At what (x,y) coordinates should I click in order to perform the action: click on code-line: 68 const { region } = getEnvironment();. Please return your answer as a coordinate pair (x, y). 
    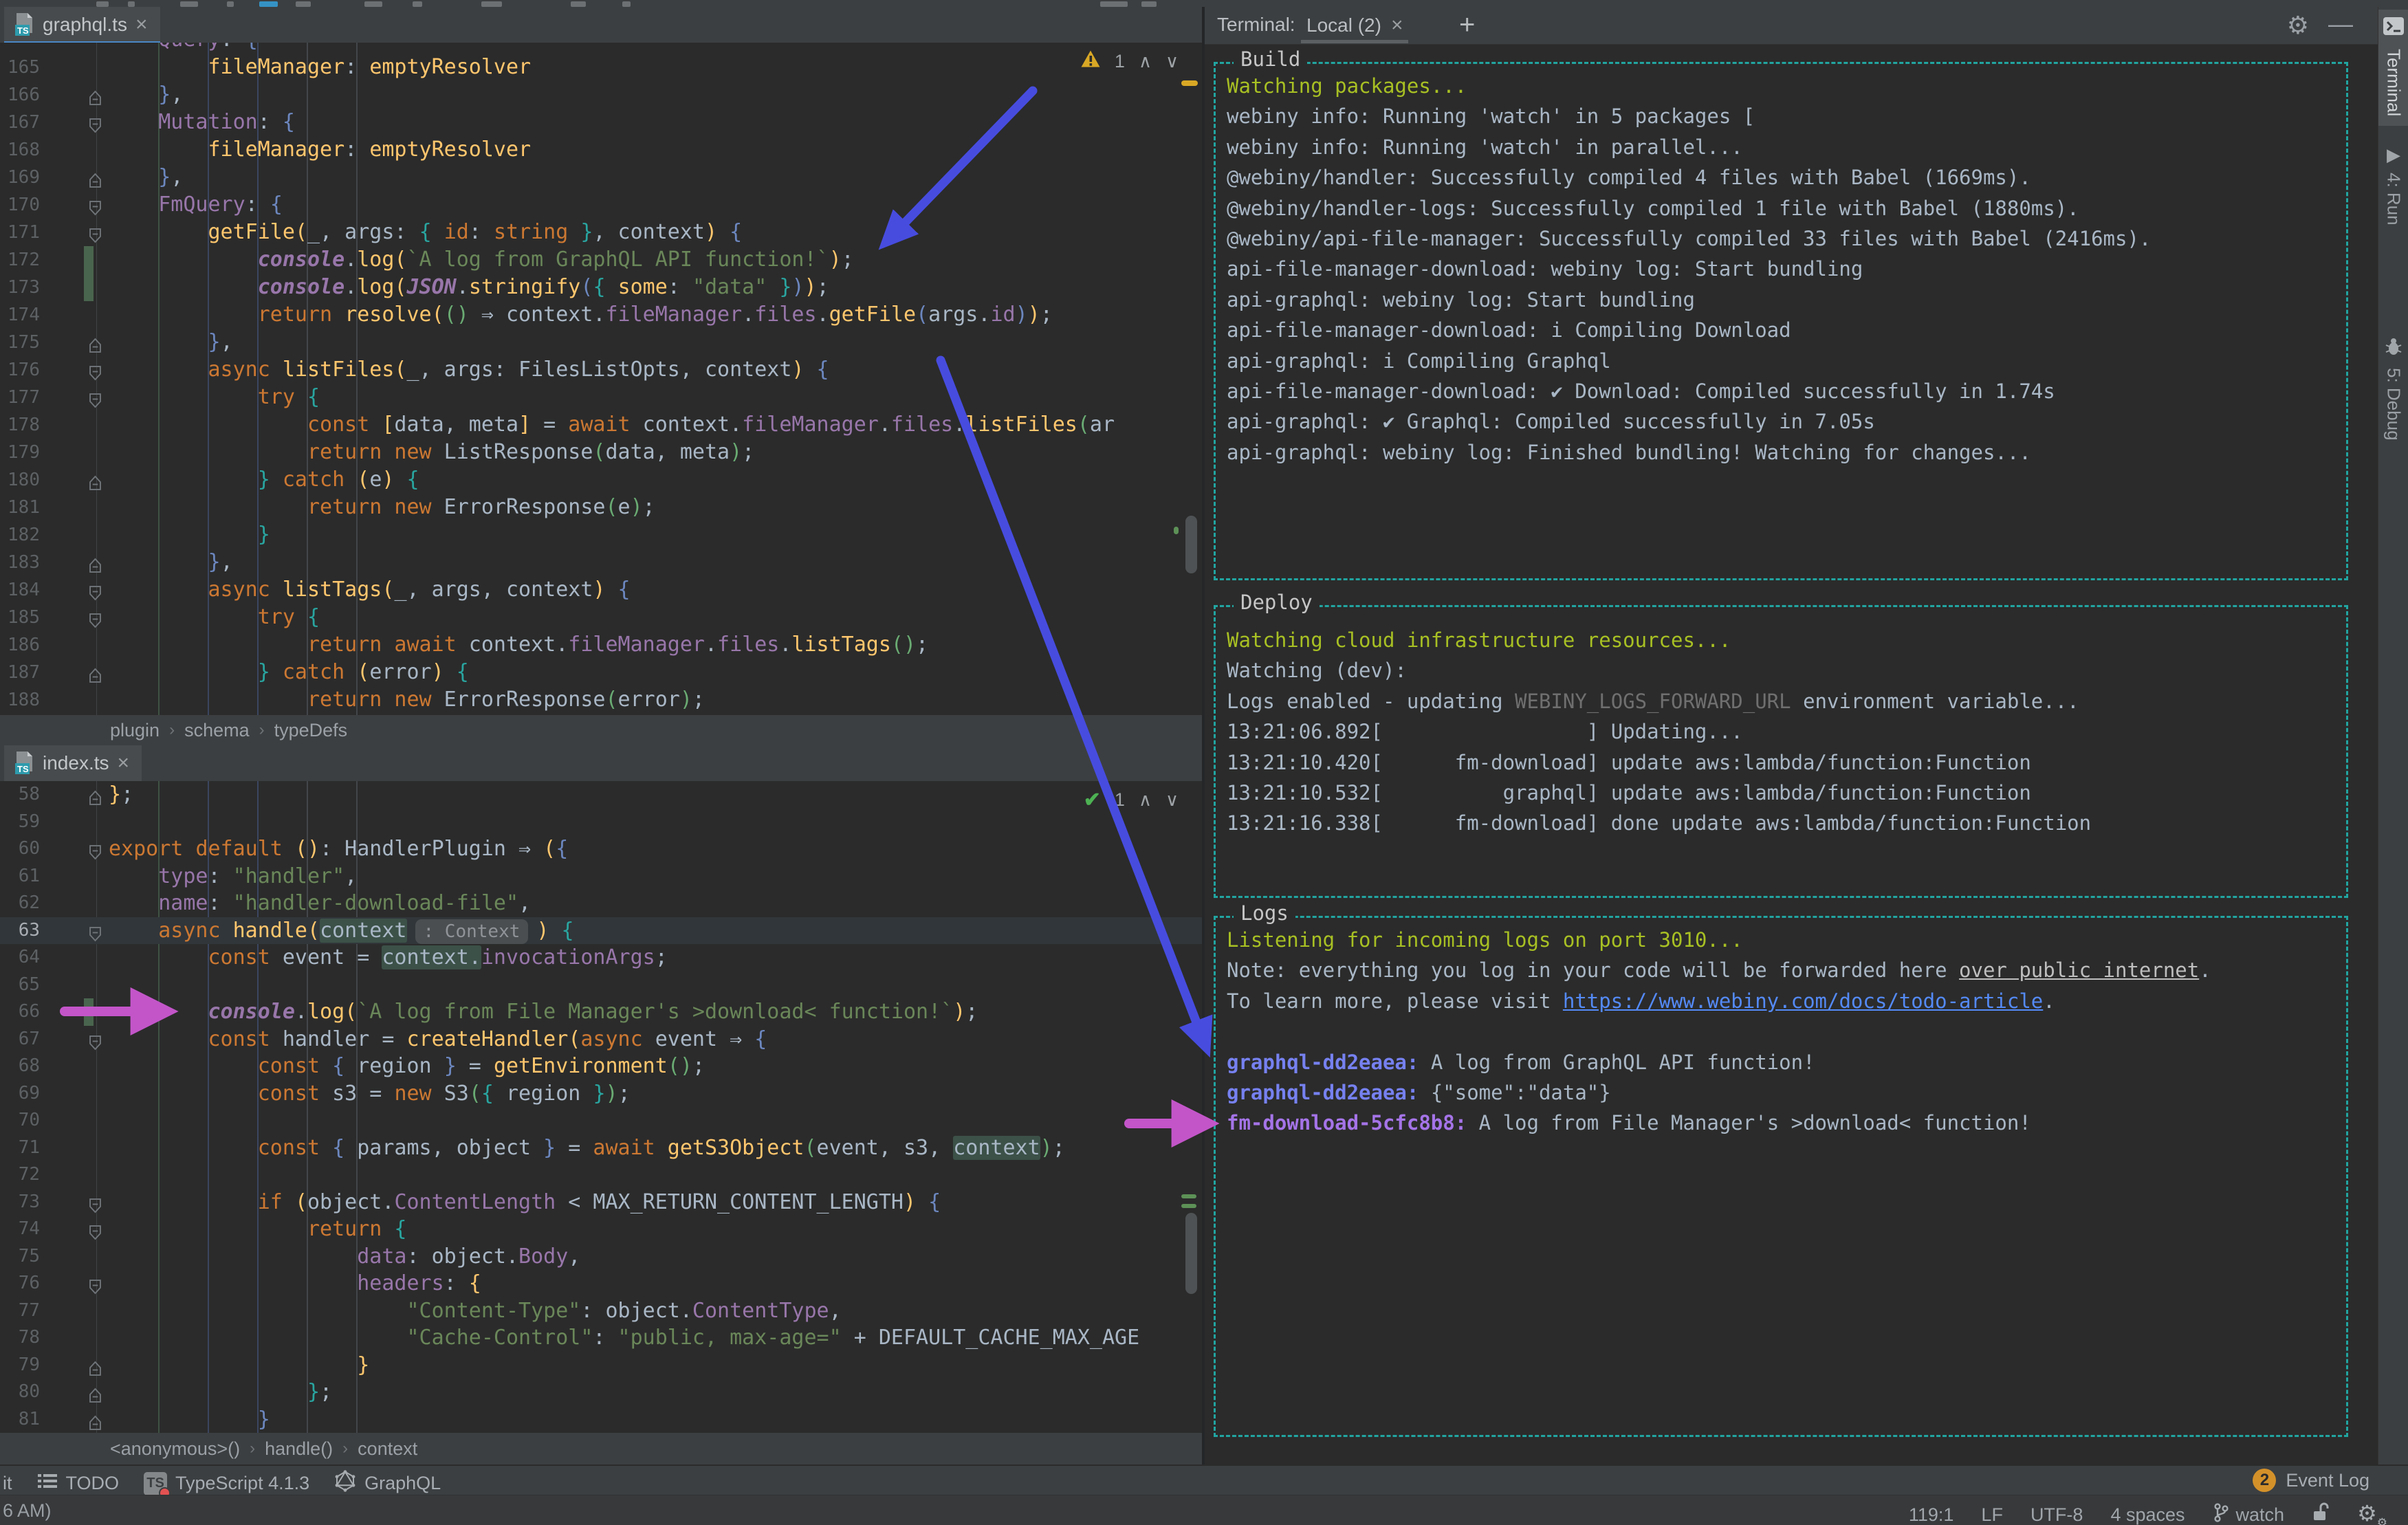
    Looking at the image, I should click on (601, 1066).